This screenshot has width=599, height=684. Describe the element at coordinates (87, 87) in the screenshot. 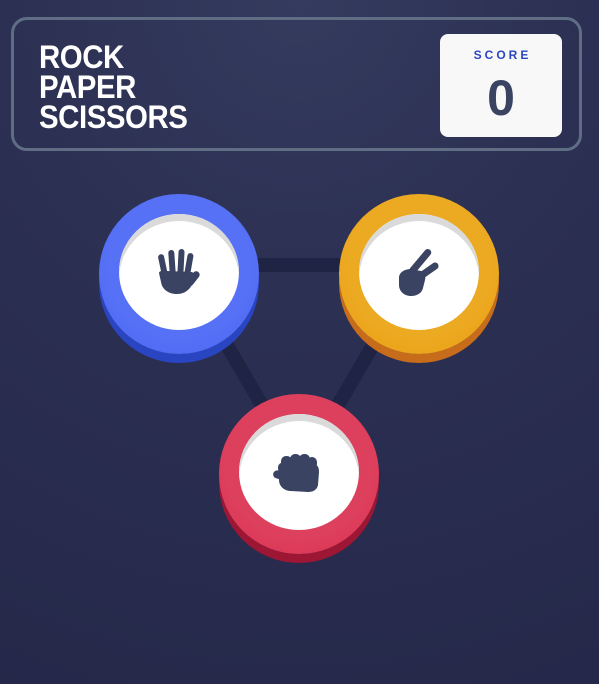

I see `title-line-paper: PAPER` at that location.